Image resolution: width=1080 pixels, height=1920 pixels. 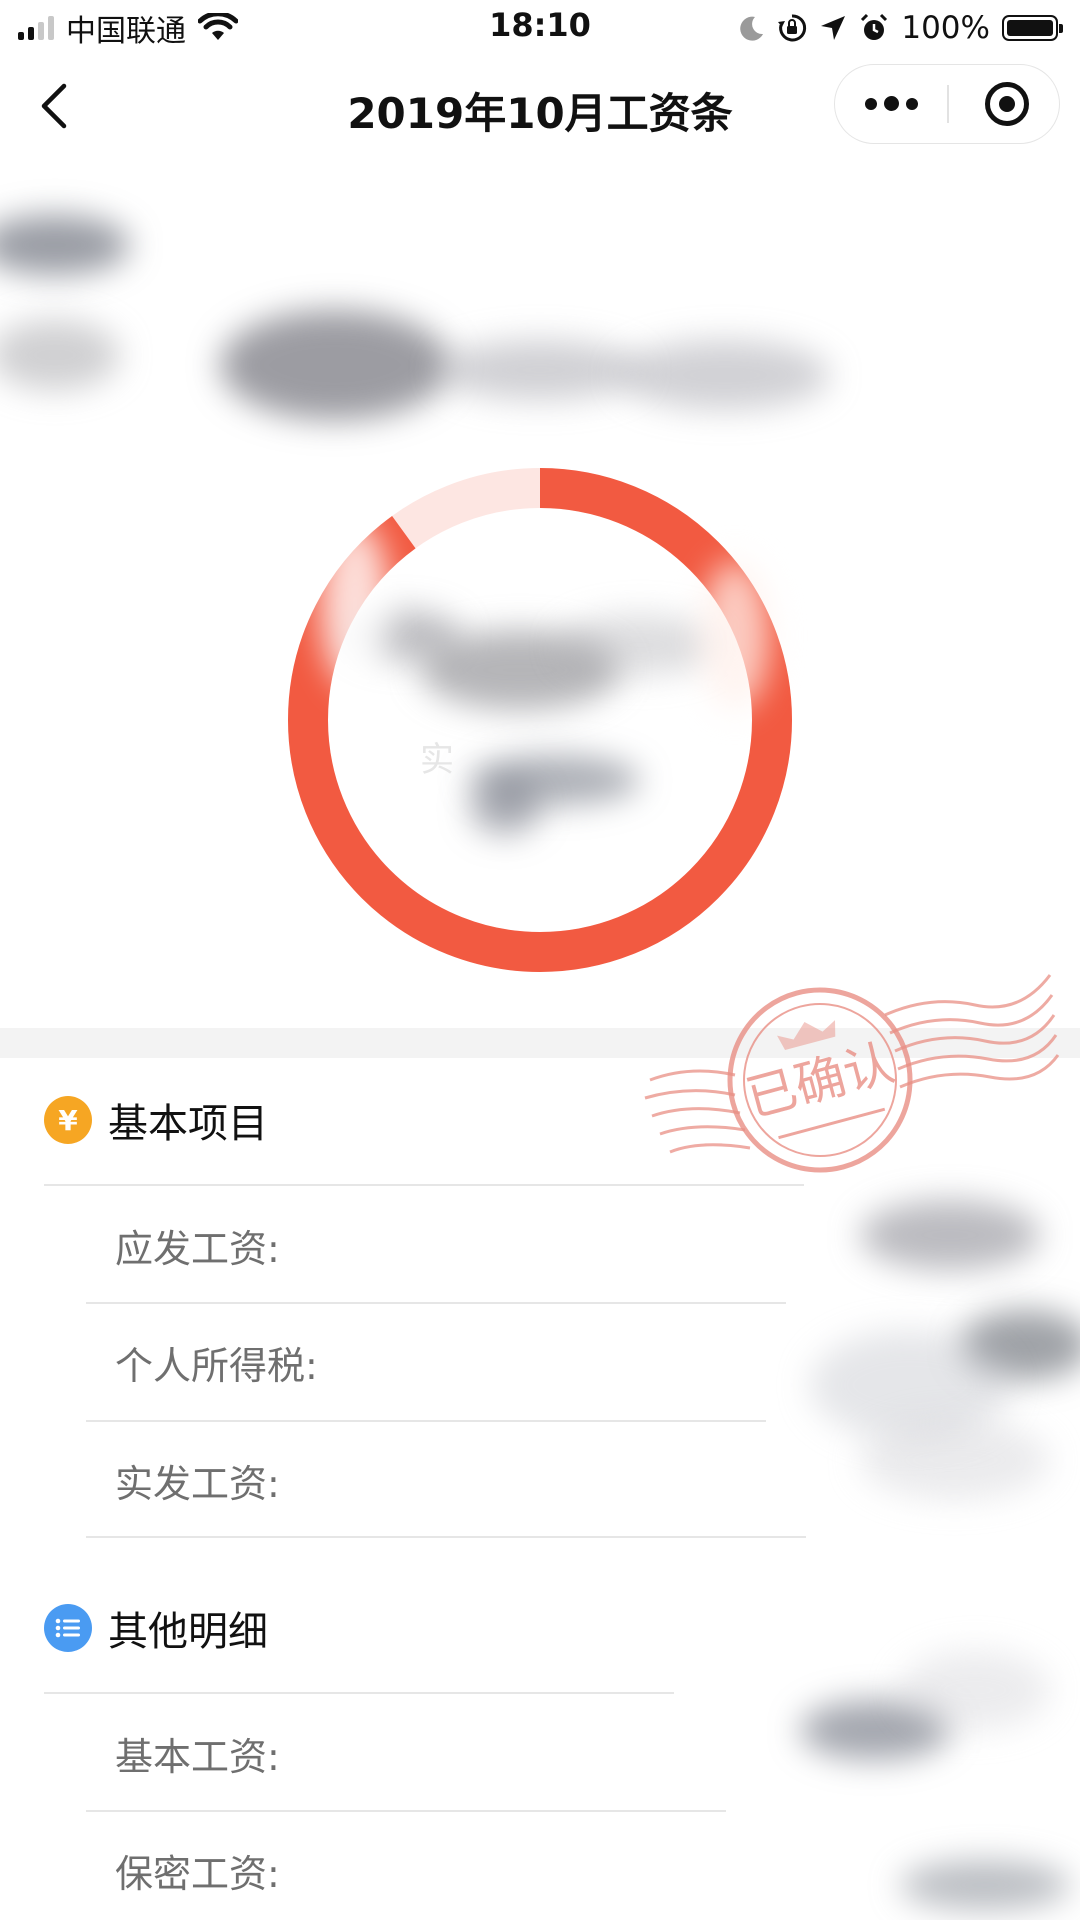 I want to click on section-basic-items: ¥ 基本项目, so click(x=156, y=1120).